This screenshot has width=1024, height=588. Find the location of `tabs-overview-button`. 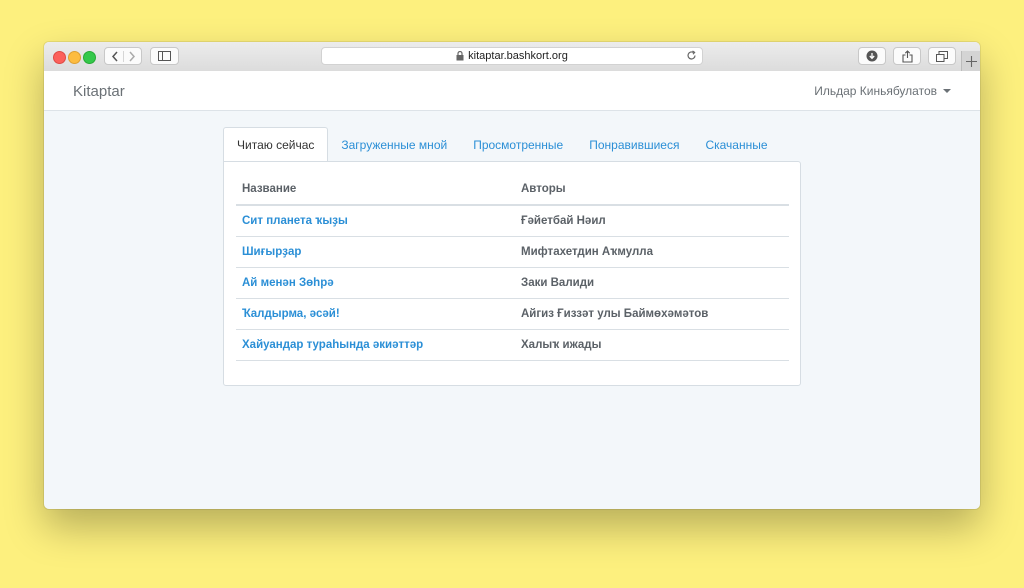

tabs-overview-button is located at coordinates (942, 56).